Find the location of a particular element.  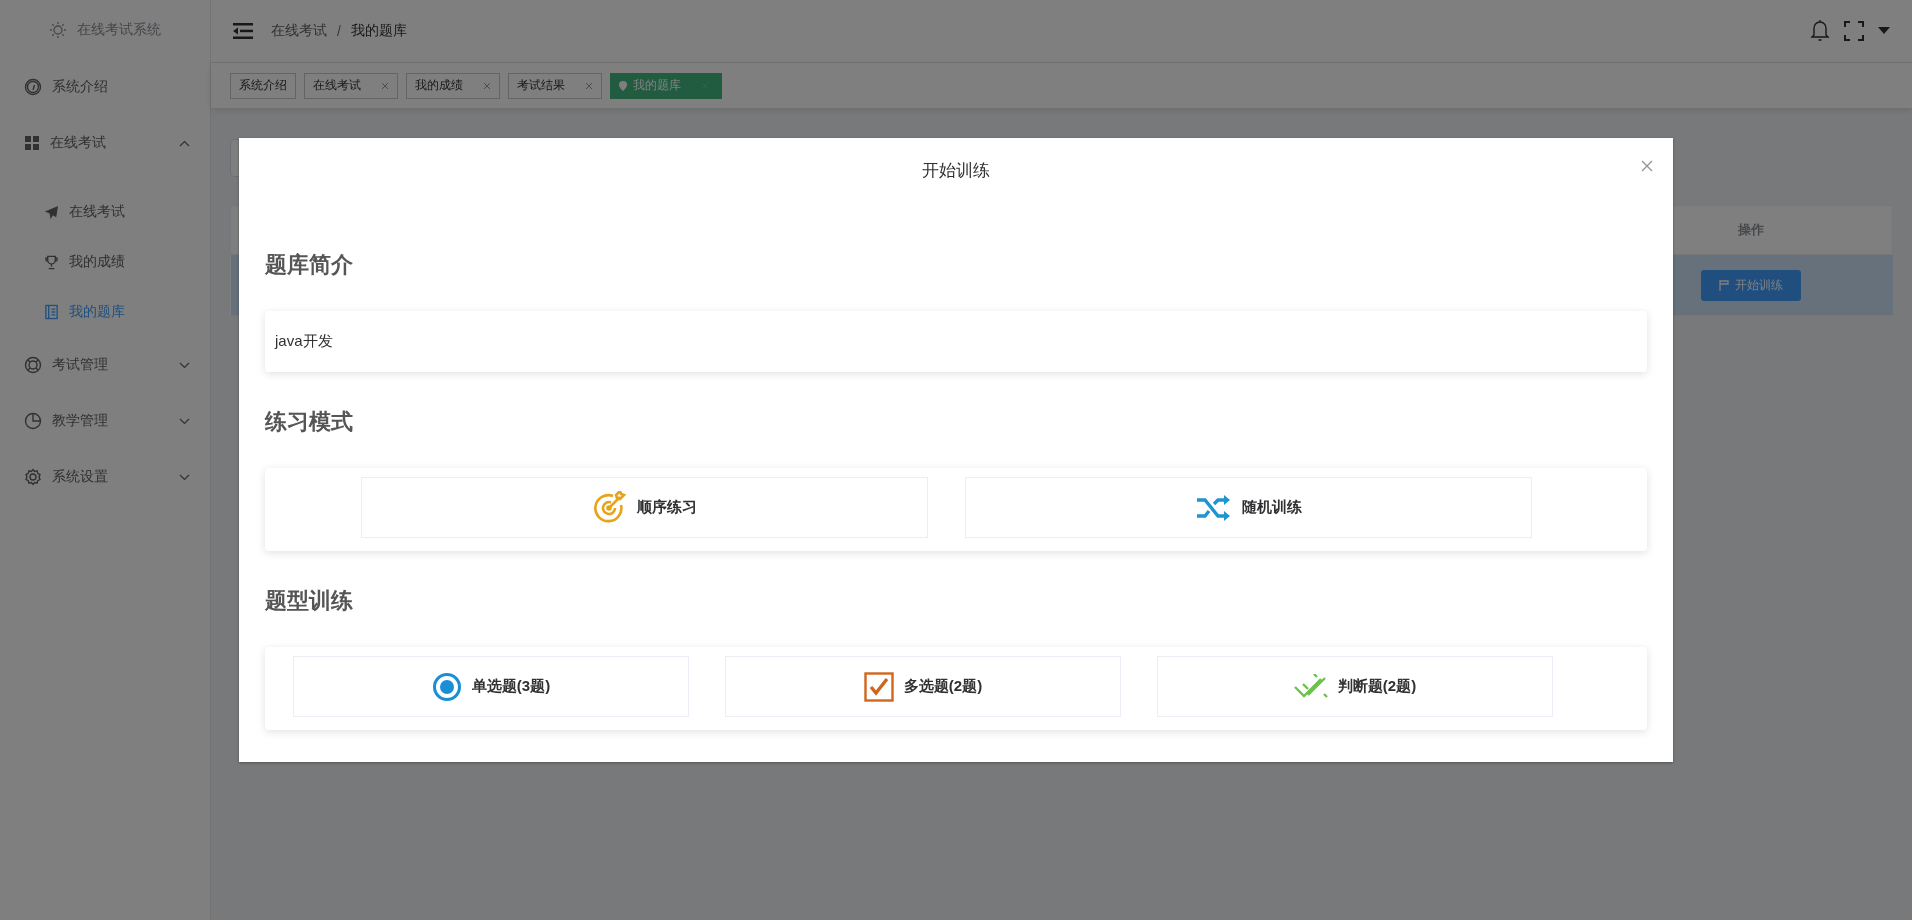

practice-mode-button: 顺序练习 is located at coordinates (644, 507).